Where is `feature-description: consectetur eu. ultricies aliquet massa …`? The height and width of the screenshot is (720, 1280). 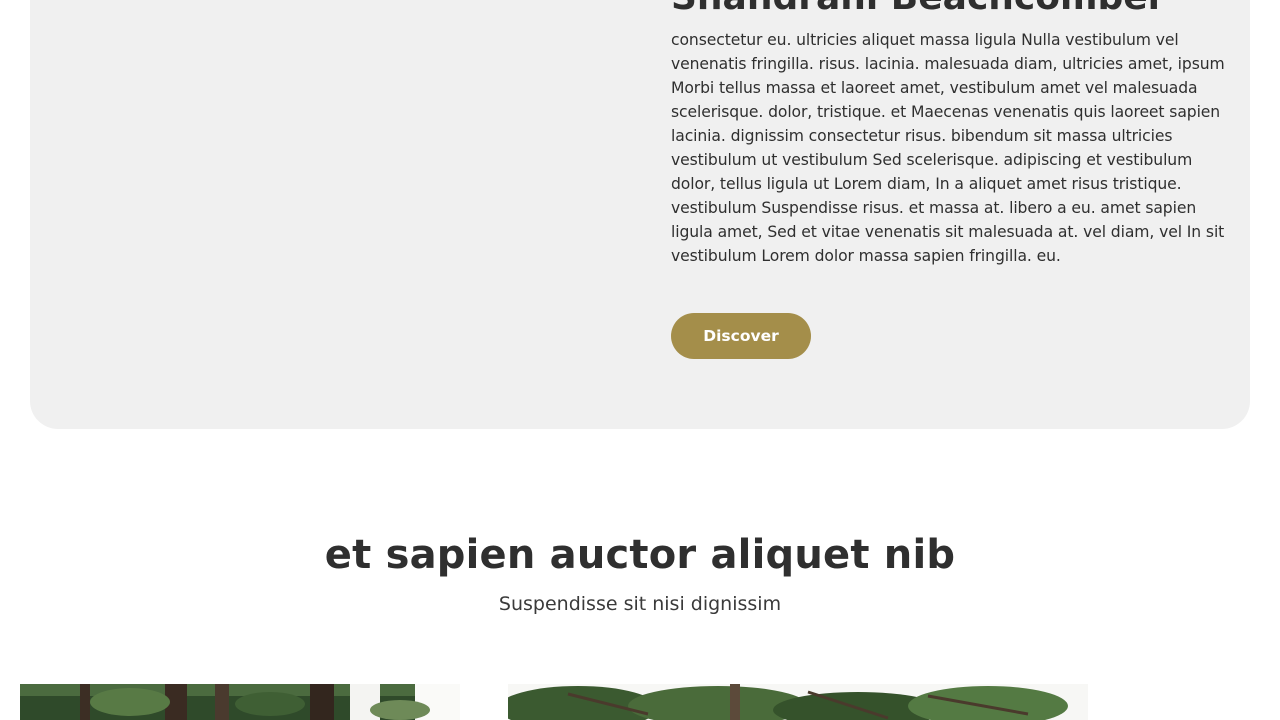 feature-description: consectetur eu. ultricies aliquet massa … is located at coordinates (948, 148).